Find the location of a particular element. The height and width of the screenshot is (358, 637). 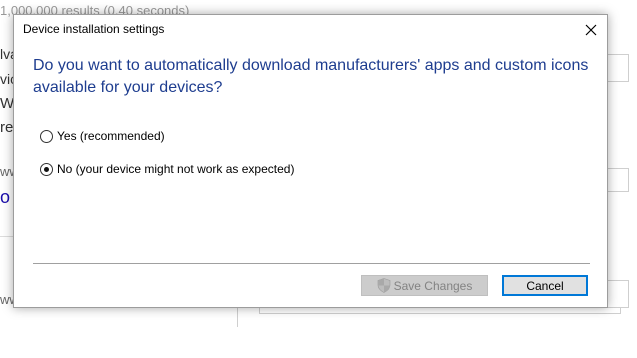

button-separator is located at coordinates (311, 263).